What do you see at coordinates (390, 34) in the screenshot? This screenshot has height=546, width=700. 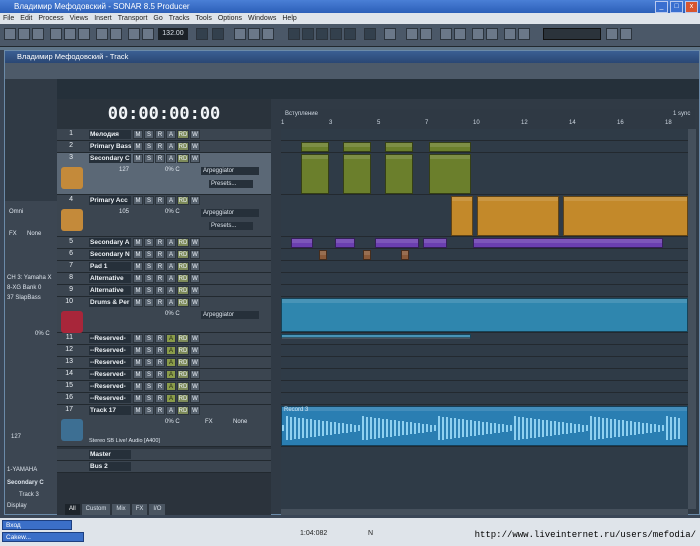 I see `punch-icon` at bounding box center [390, 34].